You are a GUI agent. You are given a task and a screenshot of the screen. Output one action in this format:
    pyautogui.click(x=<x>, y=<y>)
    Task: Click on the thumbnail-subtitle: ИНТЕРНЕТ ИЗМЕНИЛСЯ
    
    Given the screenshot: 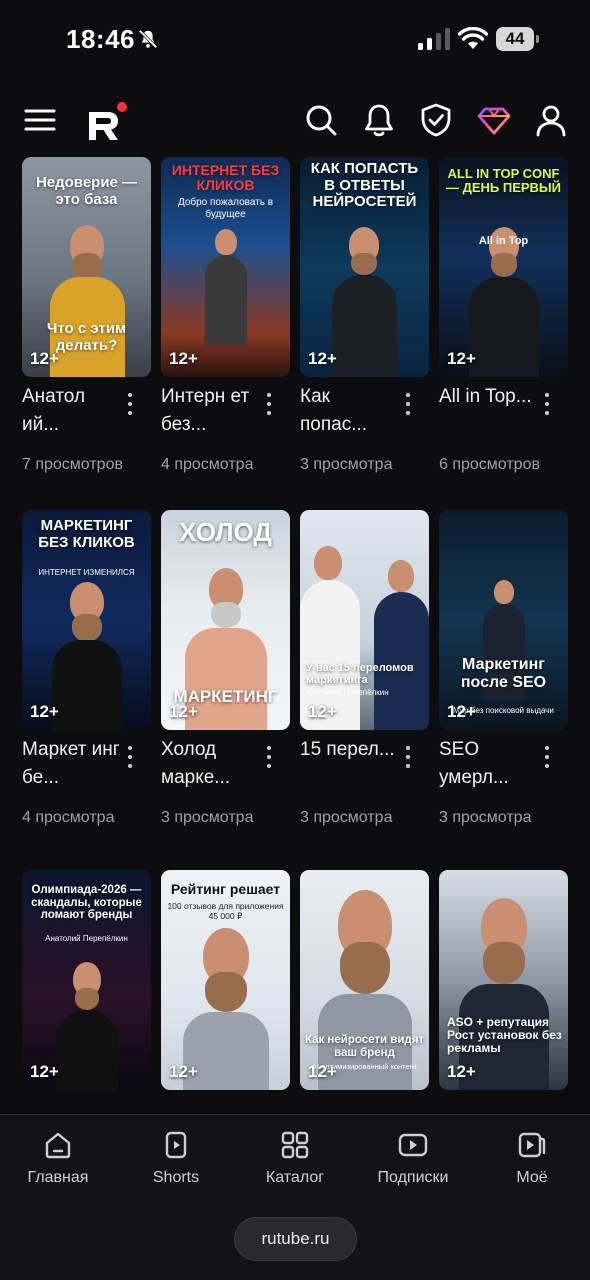 What is the action you would take?
    pyautogui.click(x=86, y=572)
    